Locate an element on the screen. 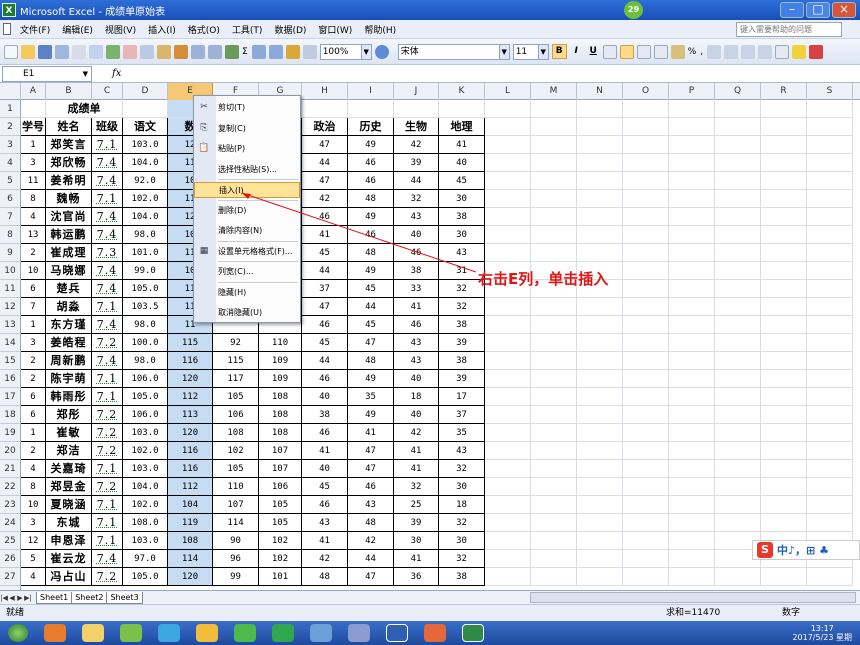 The image size is (860, 645). cell-f: 105 is located at coordinates (236, 397).